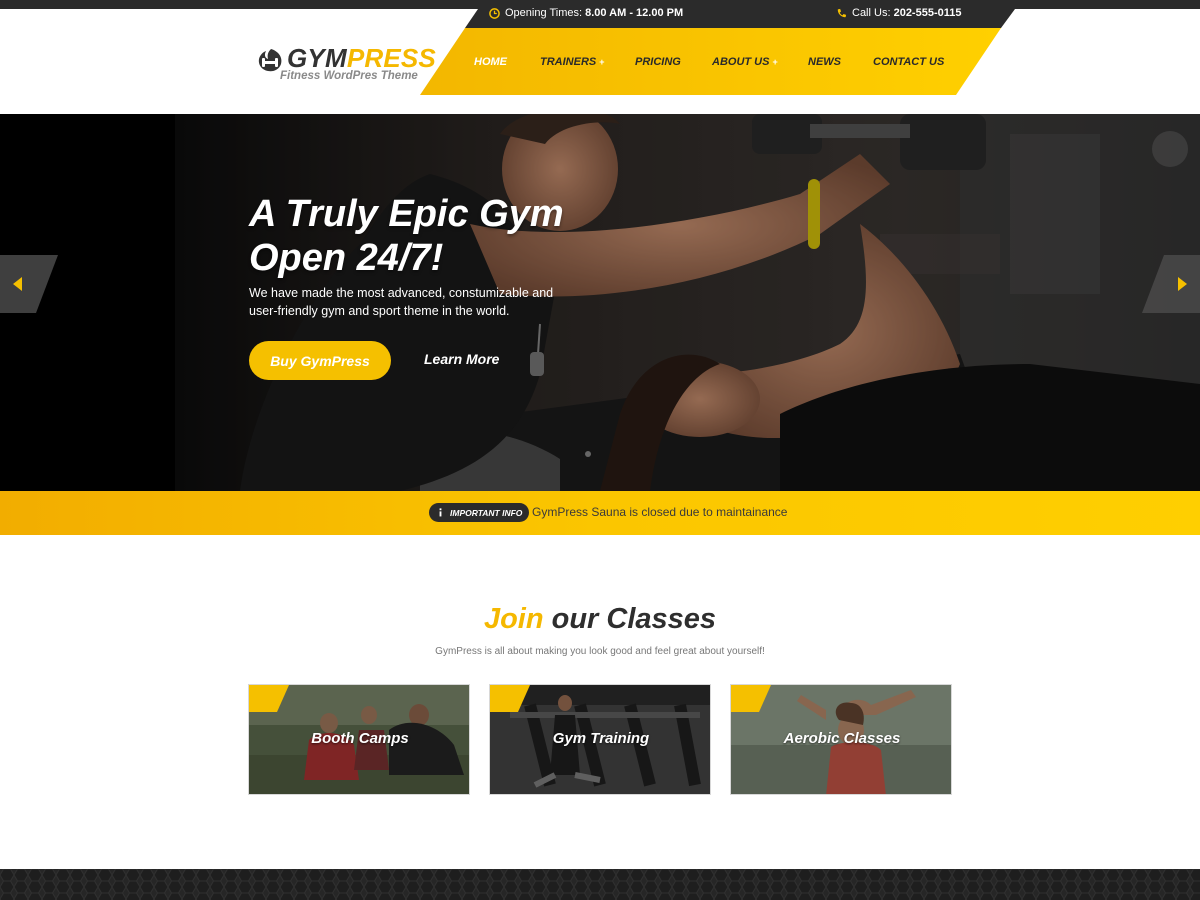 The width and height of the screenshot is (1200, 900). I want to click on call-us: Call Us: 202-555-0115, so click(898, 13).